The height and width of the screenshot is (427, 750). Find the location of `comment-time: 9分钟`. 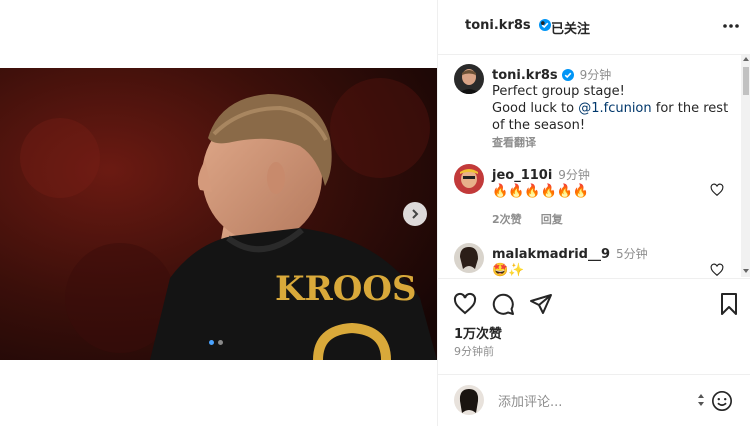

comment-time: 9分钟 is located at coordinates (574, 175).